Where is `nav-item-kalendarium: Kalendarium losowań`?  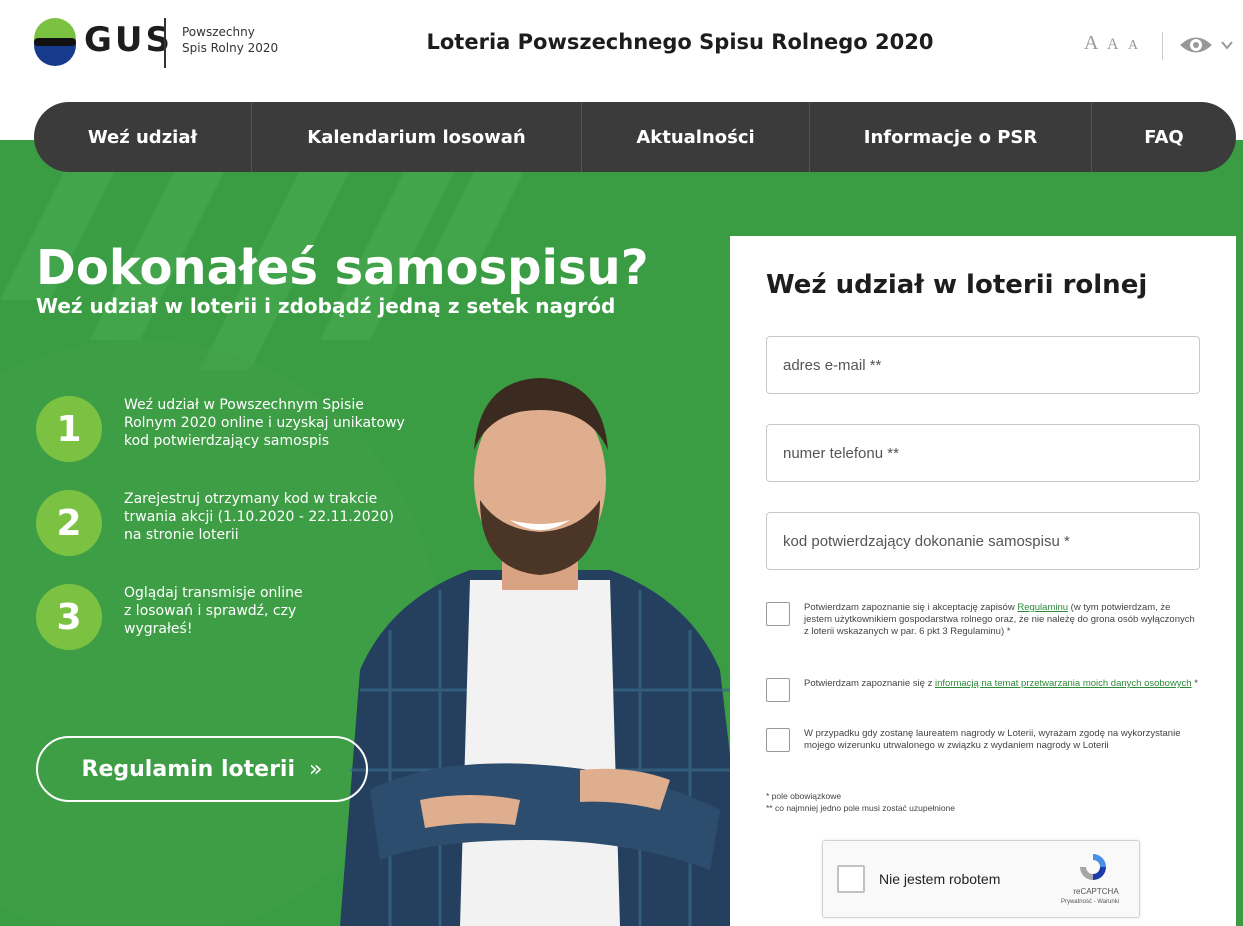
nav-item-kalendarium: Kalendarium losowań is located at coordinates (417, 137).